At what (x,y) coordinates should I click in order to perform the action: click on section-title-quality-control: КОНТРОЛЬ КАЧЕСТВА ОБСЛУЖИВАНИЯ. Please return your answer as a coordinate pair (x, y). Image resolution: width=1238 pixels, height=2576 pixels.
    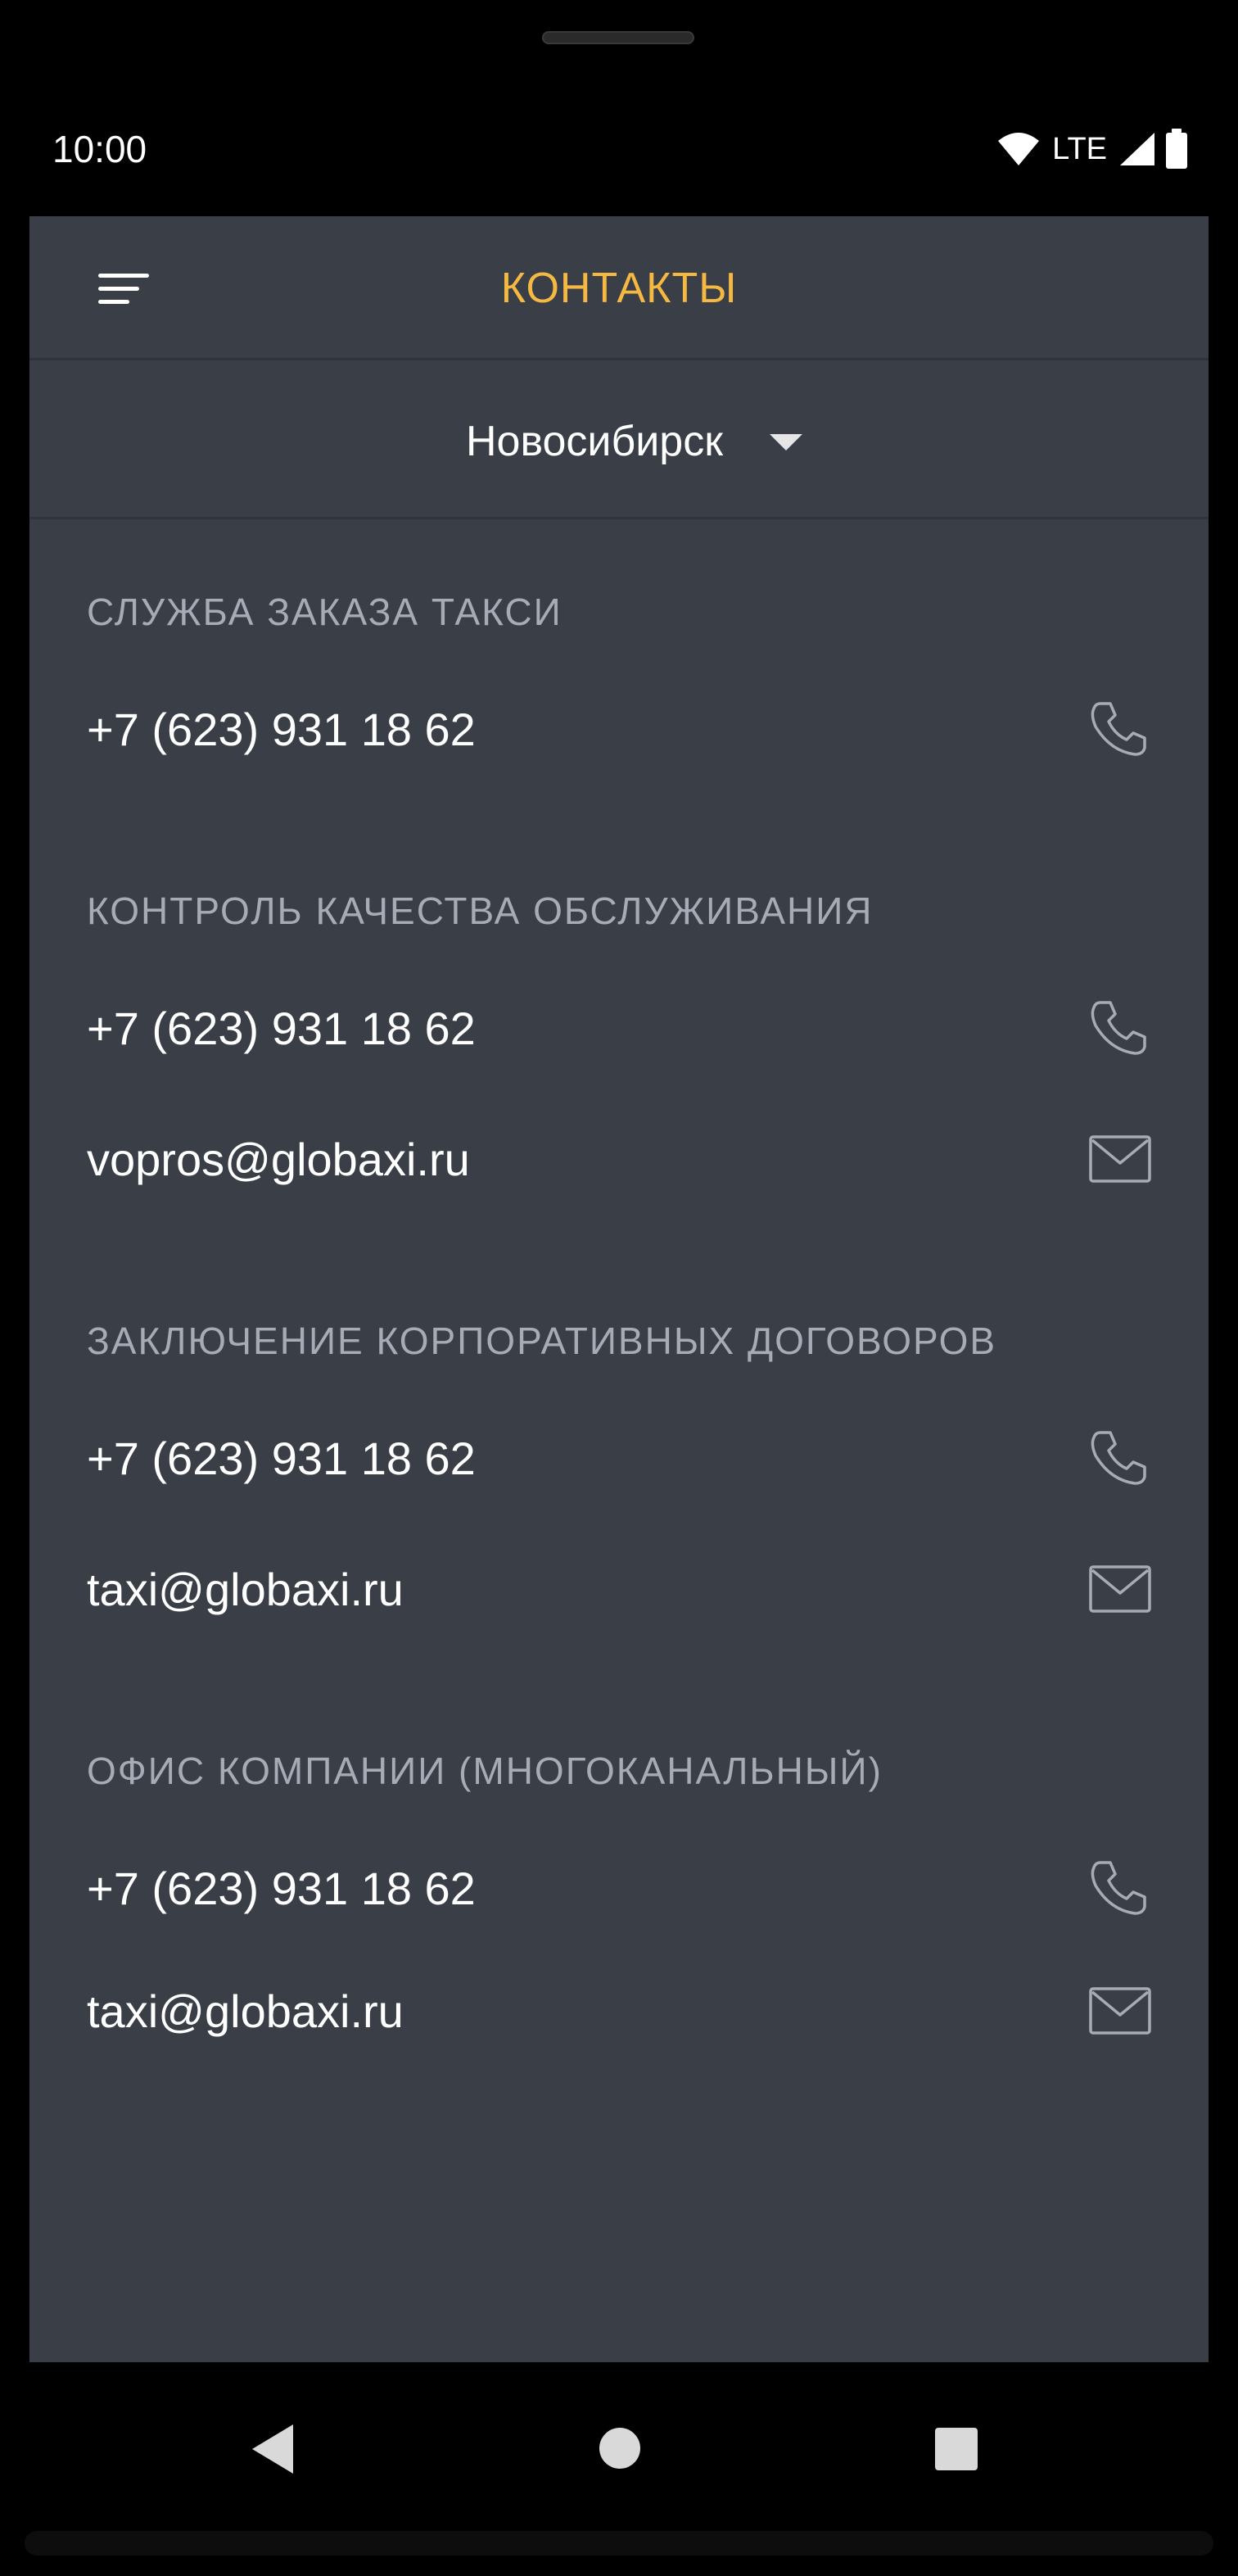
    Looking at the image, I should click on (481, 911).